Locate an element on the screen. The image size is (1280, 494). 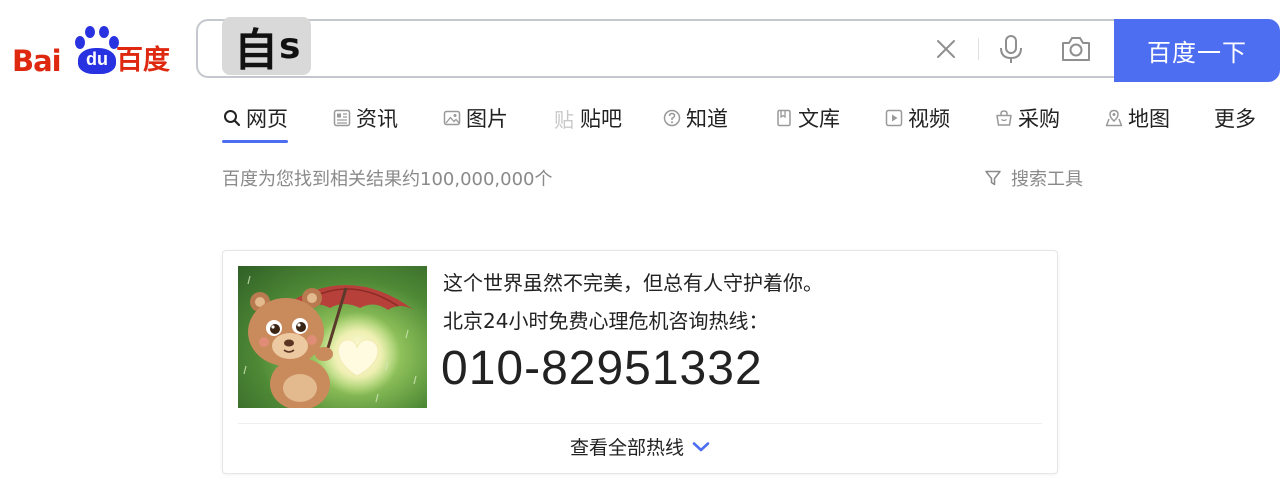
tab-label: 资讯 is located at coordinates (377, 119).